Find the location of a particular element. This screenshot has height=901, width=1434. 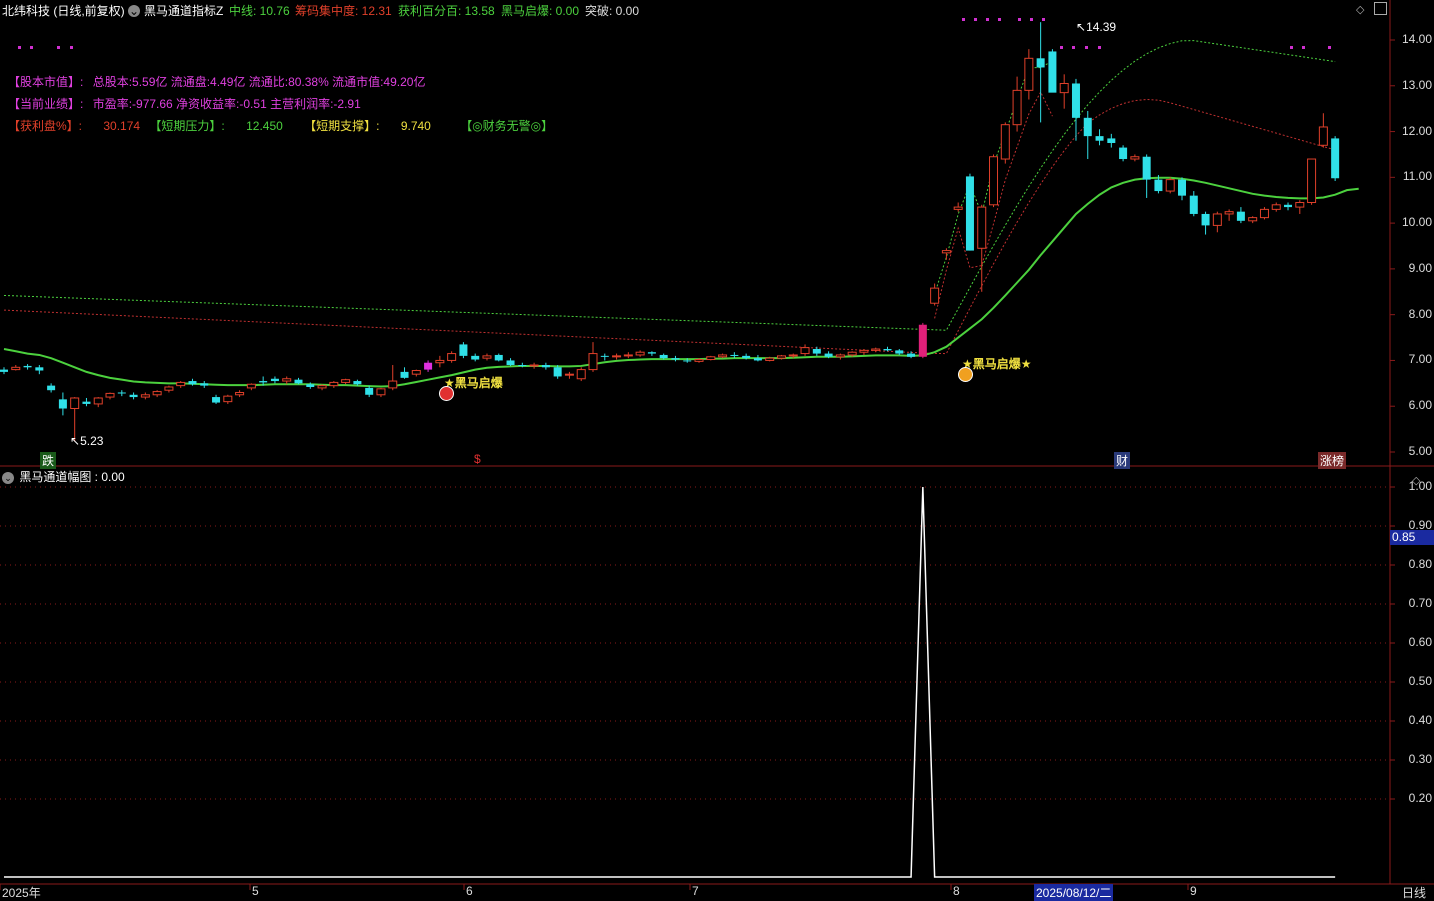

price-axis-label: 10.00 is located at coordinates (1416, 222).